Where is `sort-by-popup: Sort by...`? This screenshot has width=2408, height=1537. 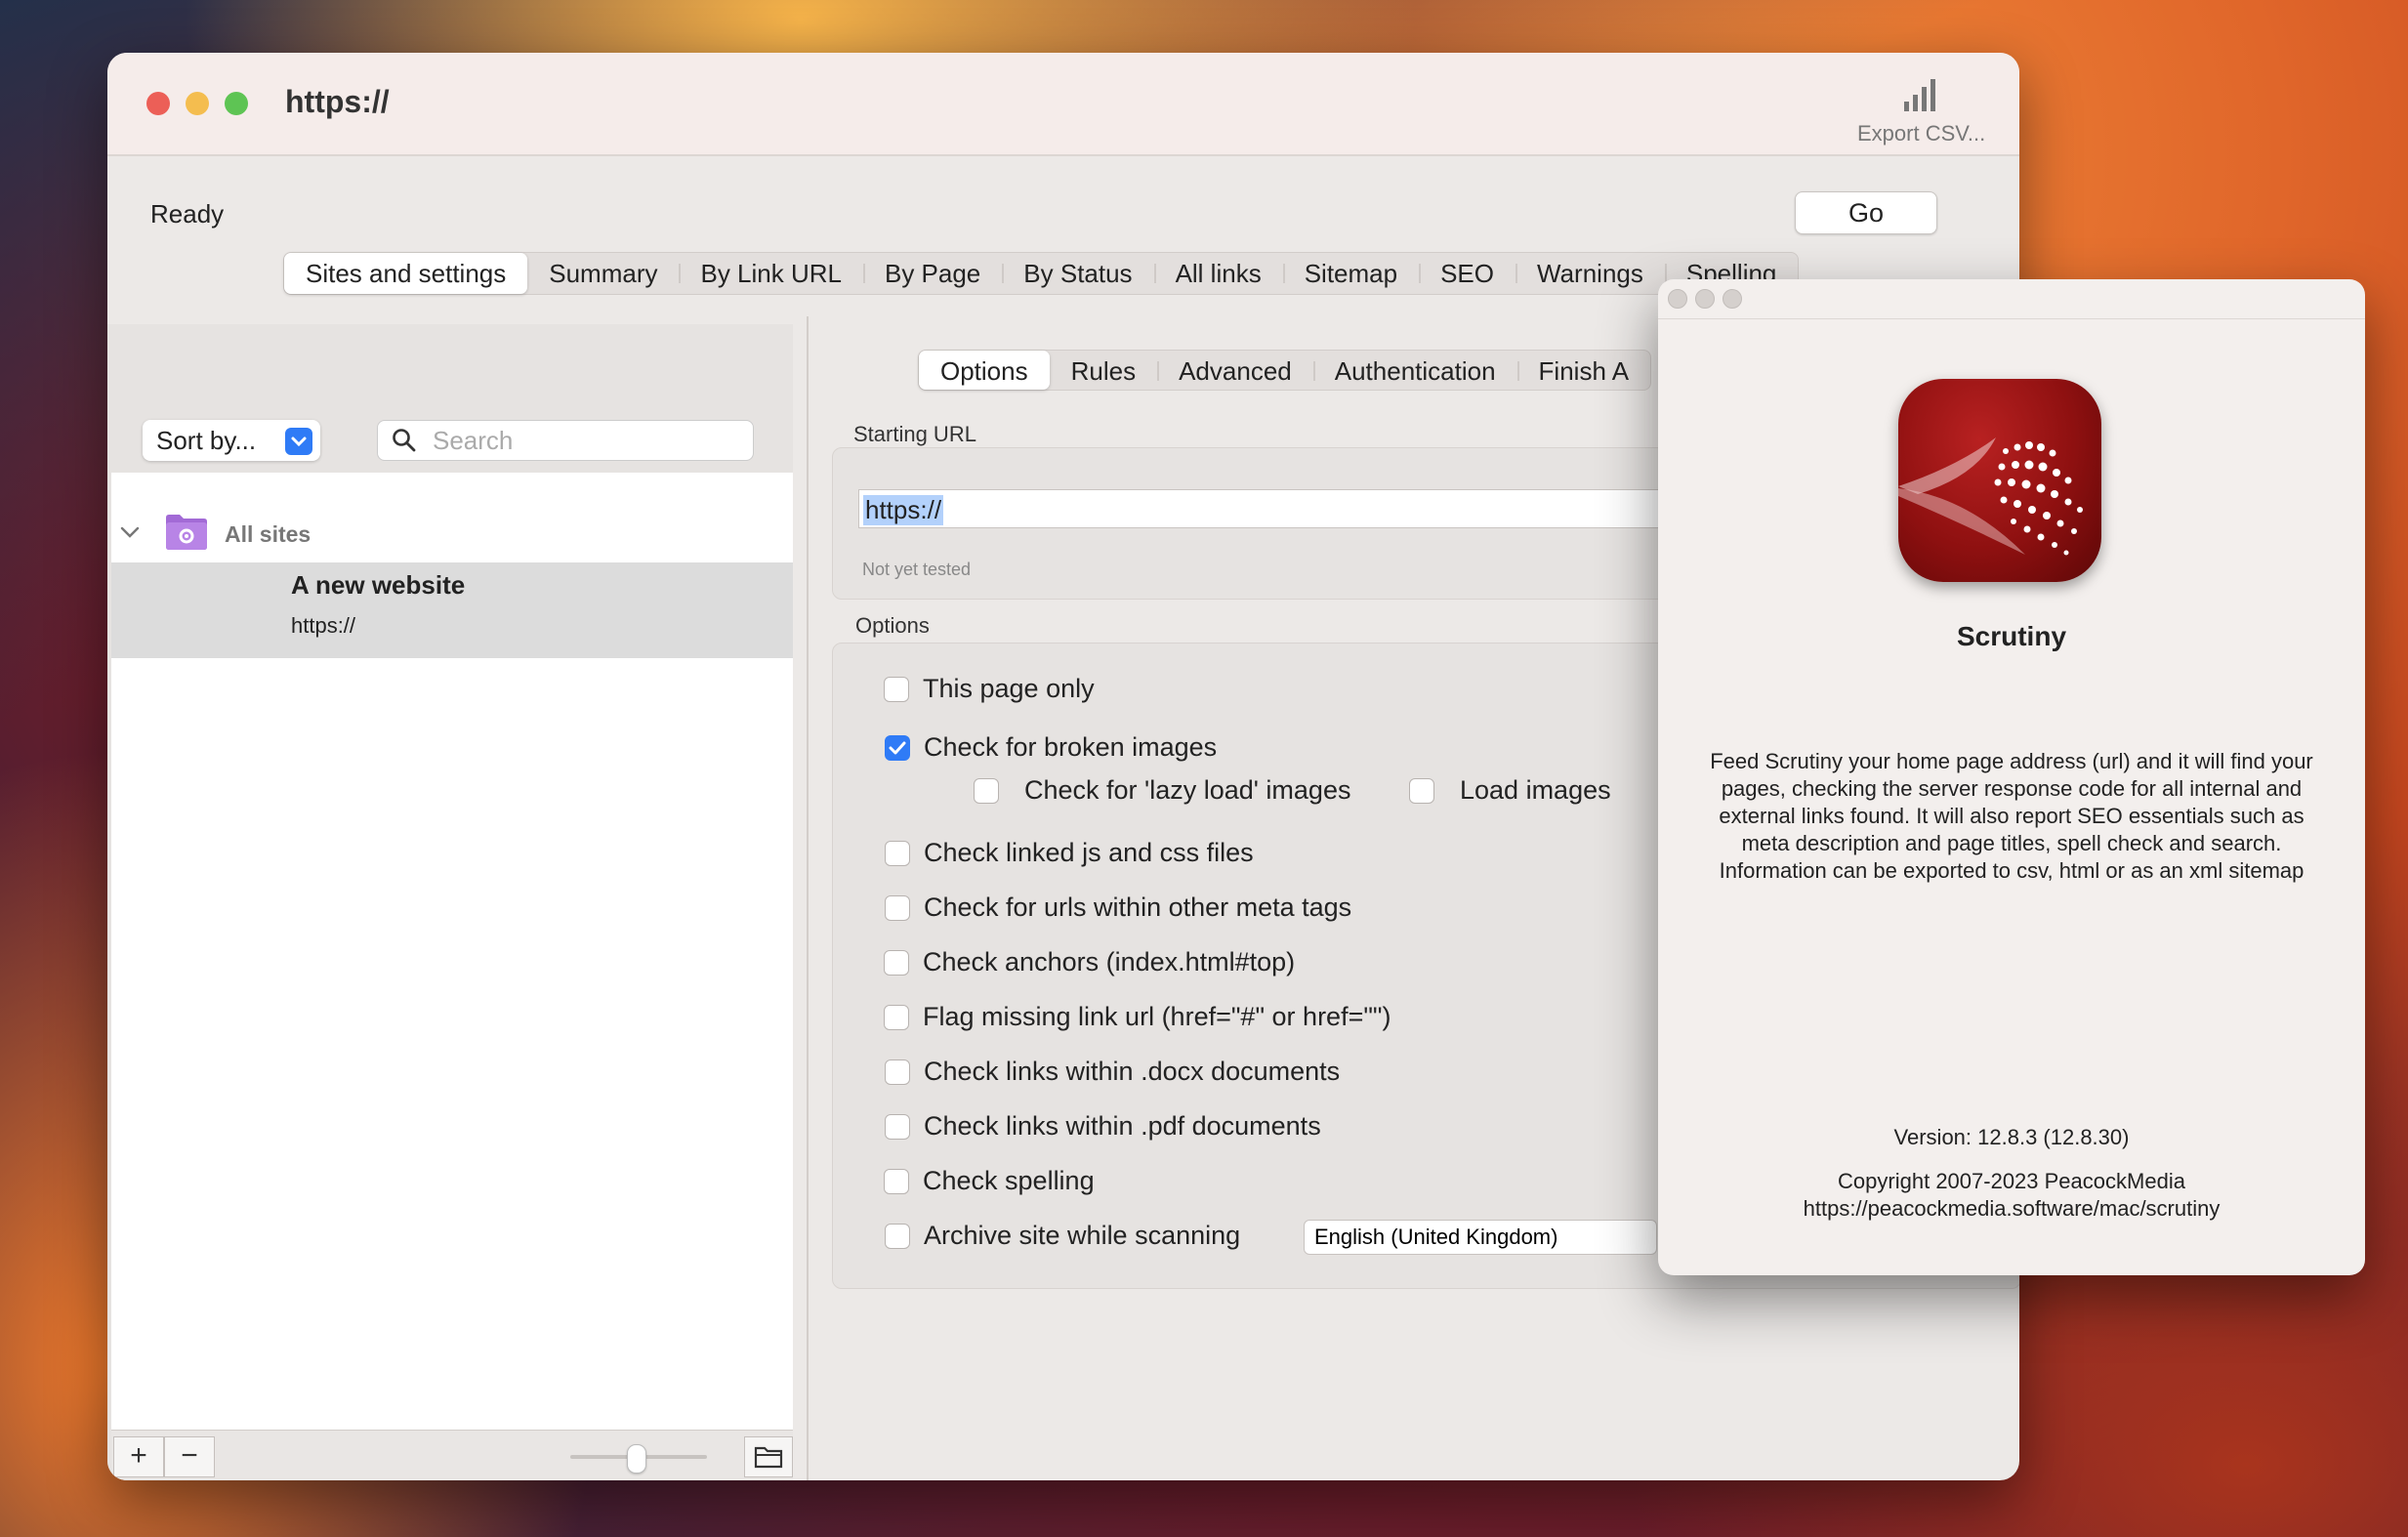 sort-by-popup: Sort by... is located at coordinates (231, 440).